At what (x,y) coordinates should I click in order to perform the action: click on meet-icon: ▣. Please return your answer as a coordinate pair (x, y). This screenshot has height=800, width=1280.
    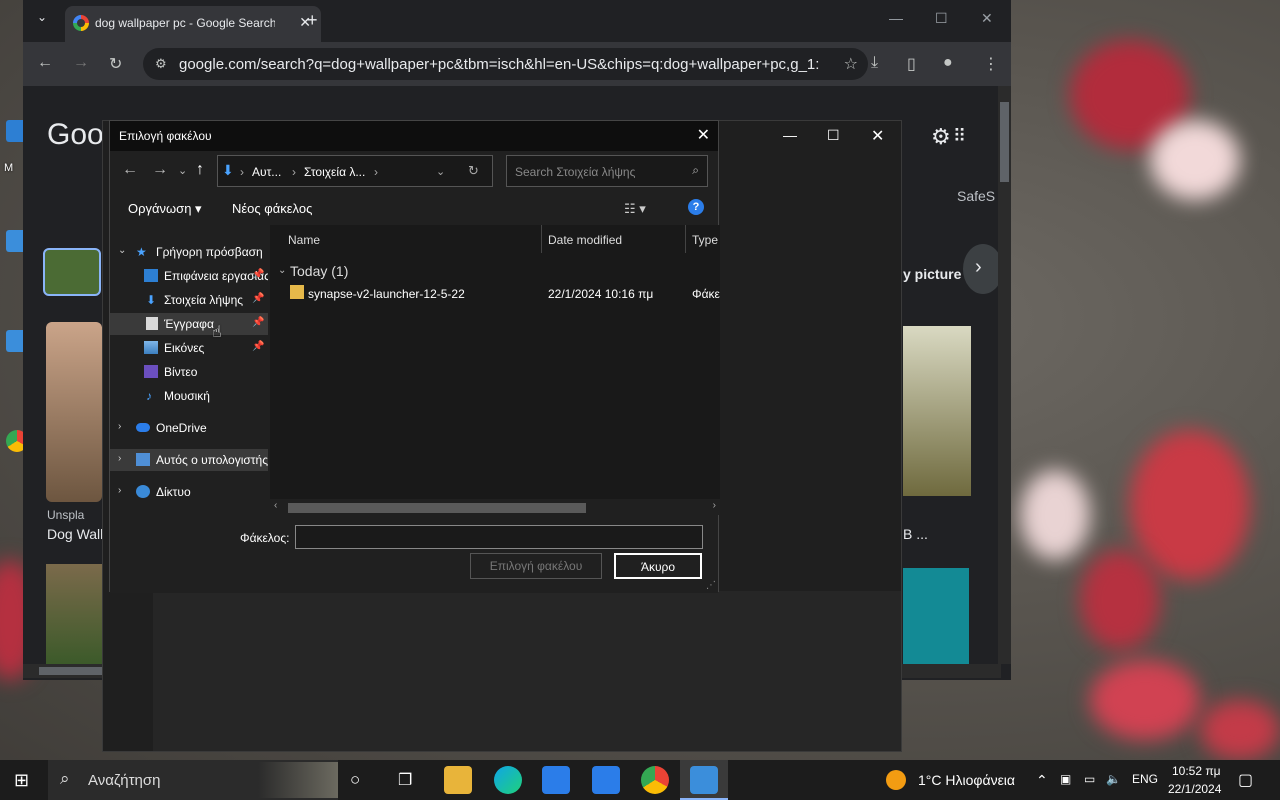
    Looking at the image, I should click on (1065, 779).